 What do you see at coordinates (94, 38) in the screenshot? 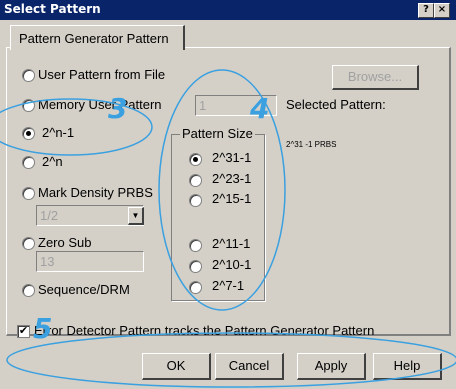
I see `tab-label: Pattern Generator Pattern` at bounding box center [94, 38].